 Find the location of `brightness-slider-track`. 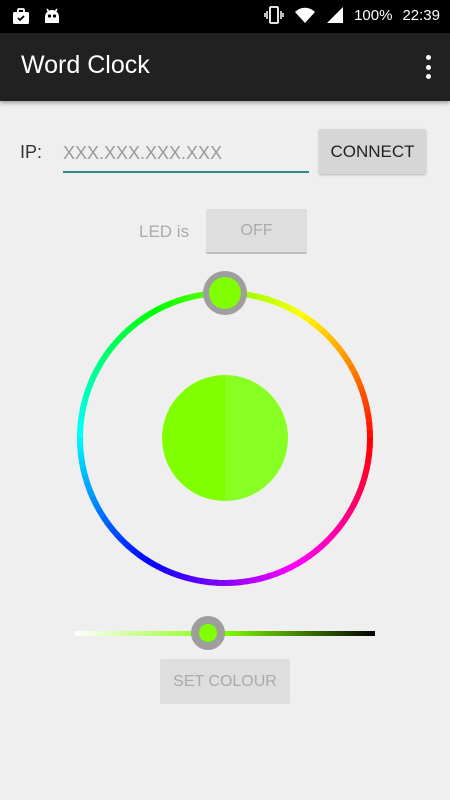

brightness-slider-track is located at coordinates (225, 633).